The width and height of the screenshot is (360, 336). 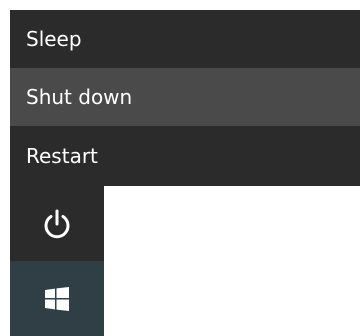 I want to click on windows-logo-icon, so click(x=57, y=298).